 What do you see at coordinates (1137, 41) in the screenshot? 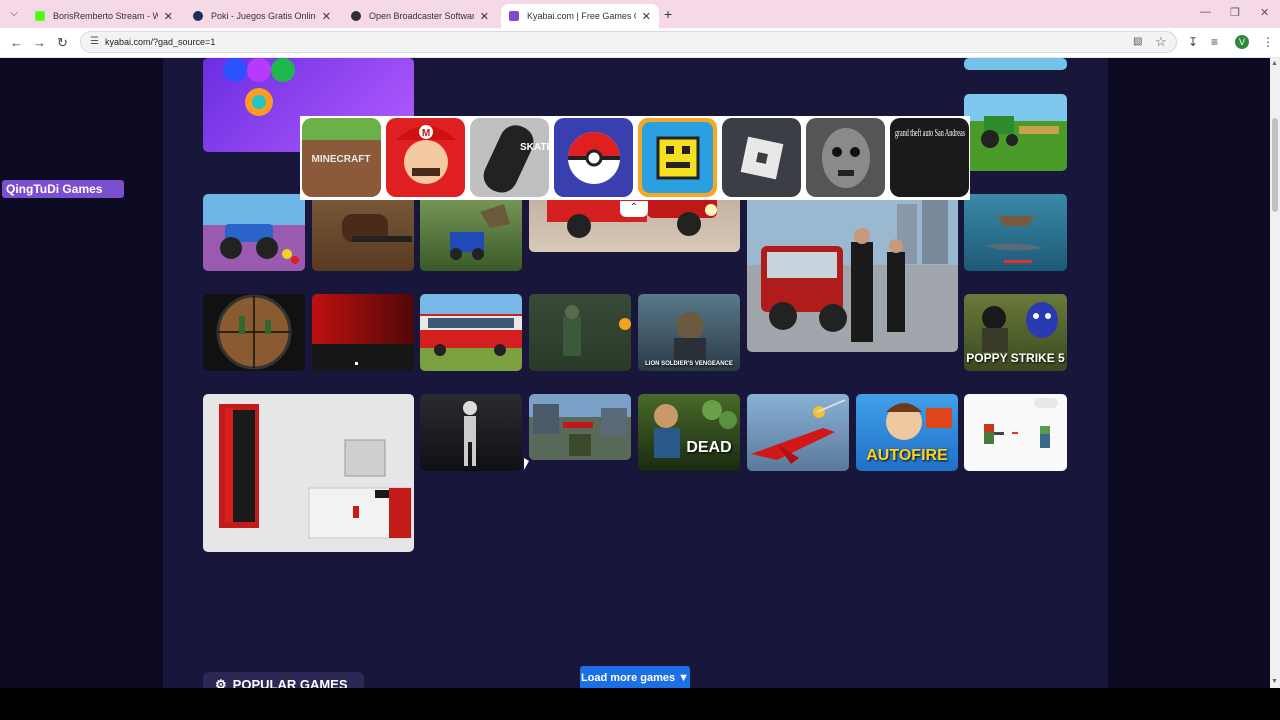
I see `translate-icon: ▧` at bounding box center [1137, 41].